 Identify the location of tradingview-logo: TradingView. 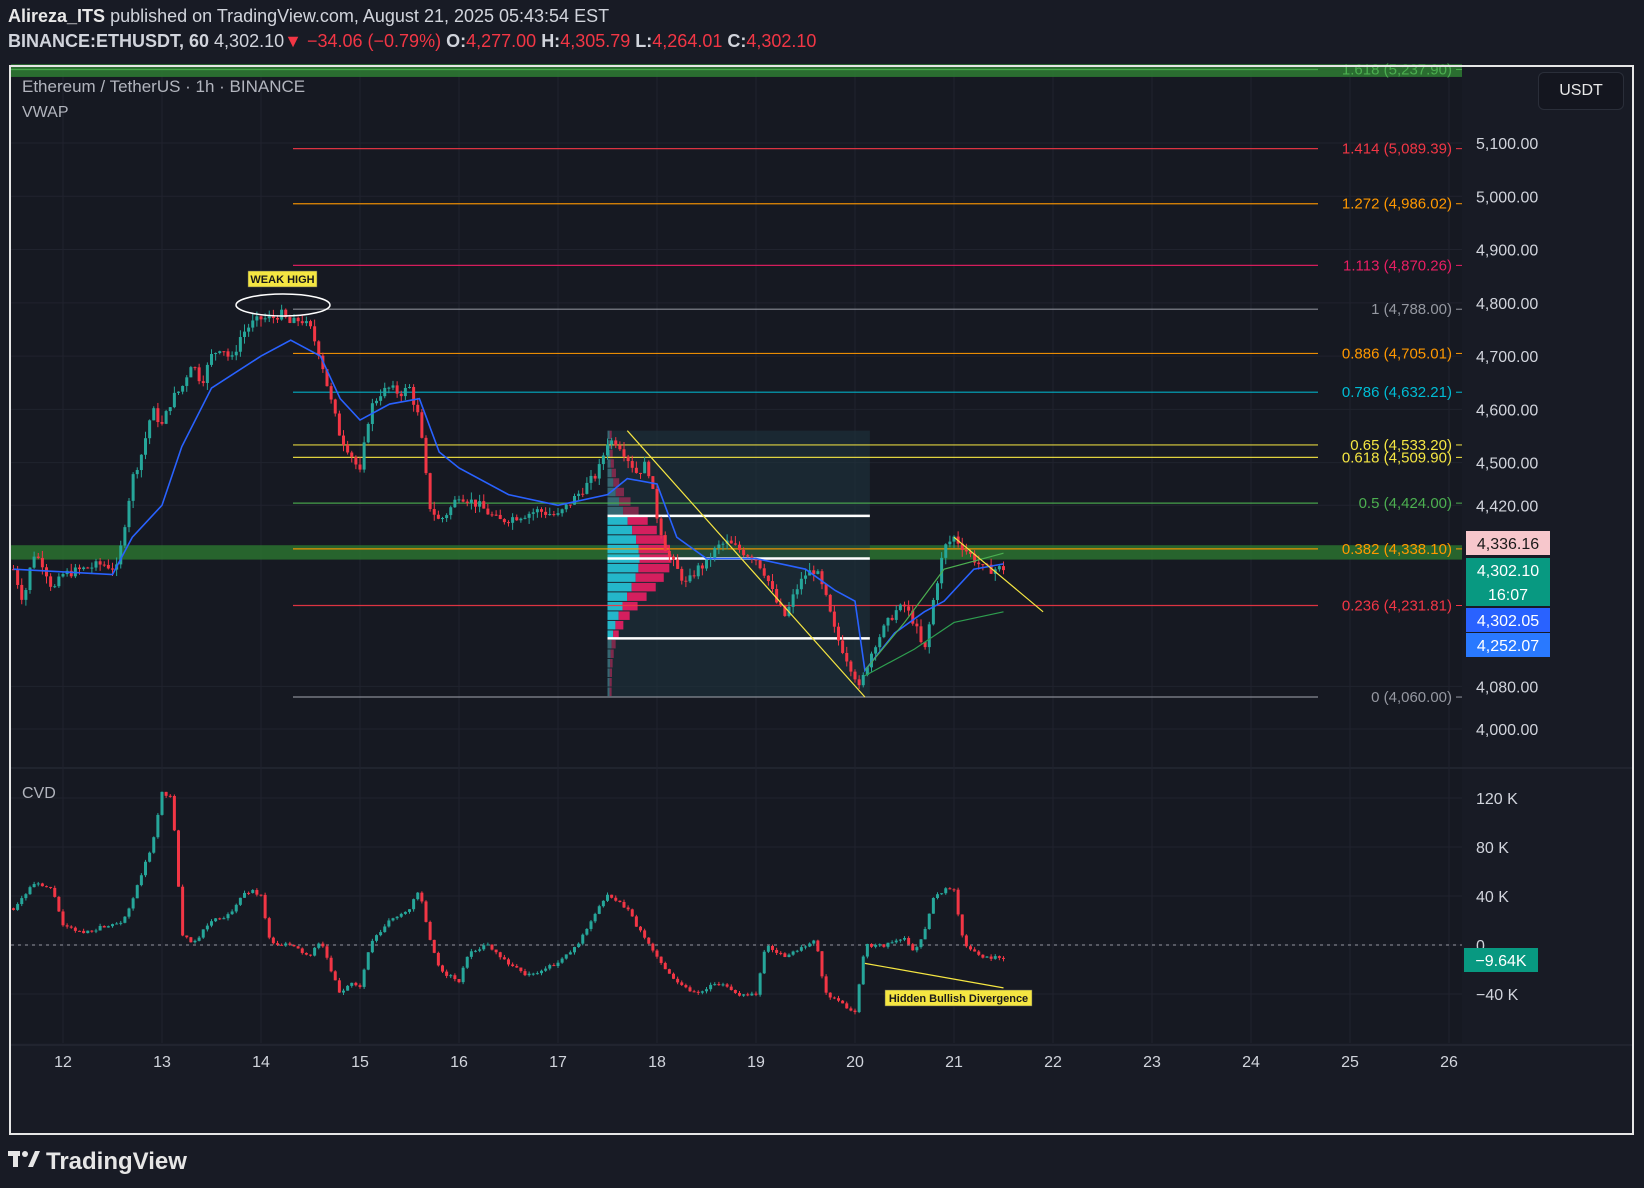
(97, 1162).